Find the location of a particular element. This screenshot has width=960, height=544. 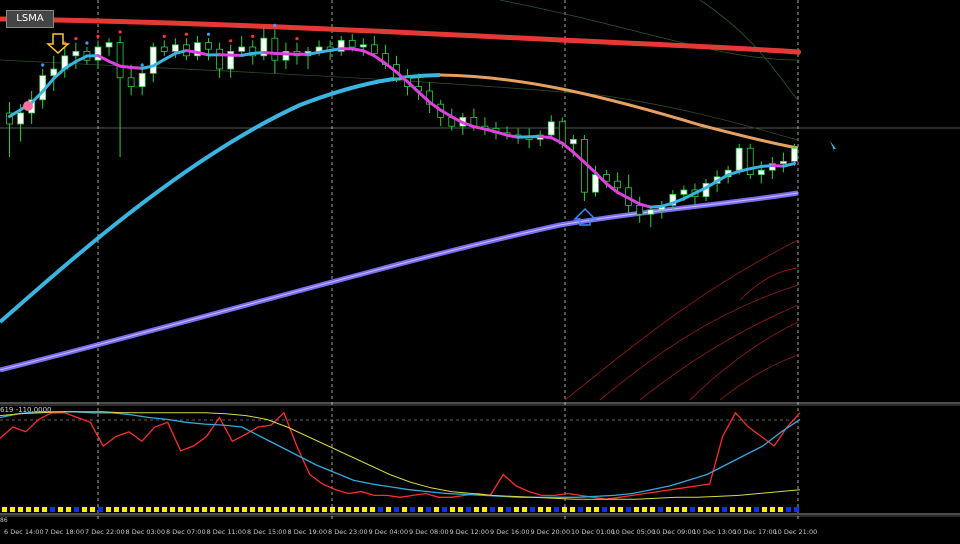

x-tick-label: 8 Dec 23:00 is located at coordinates (348, 532).